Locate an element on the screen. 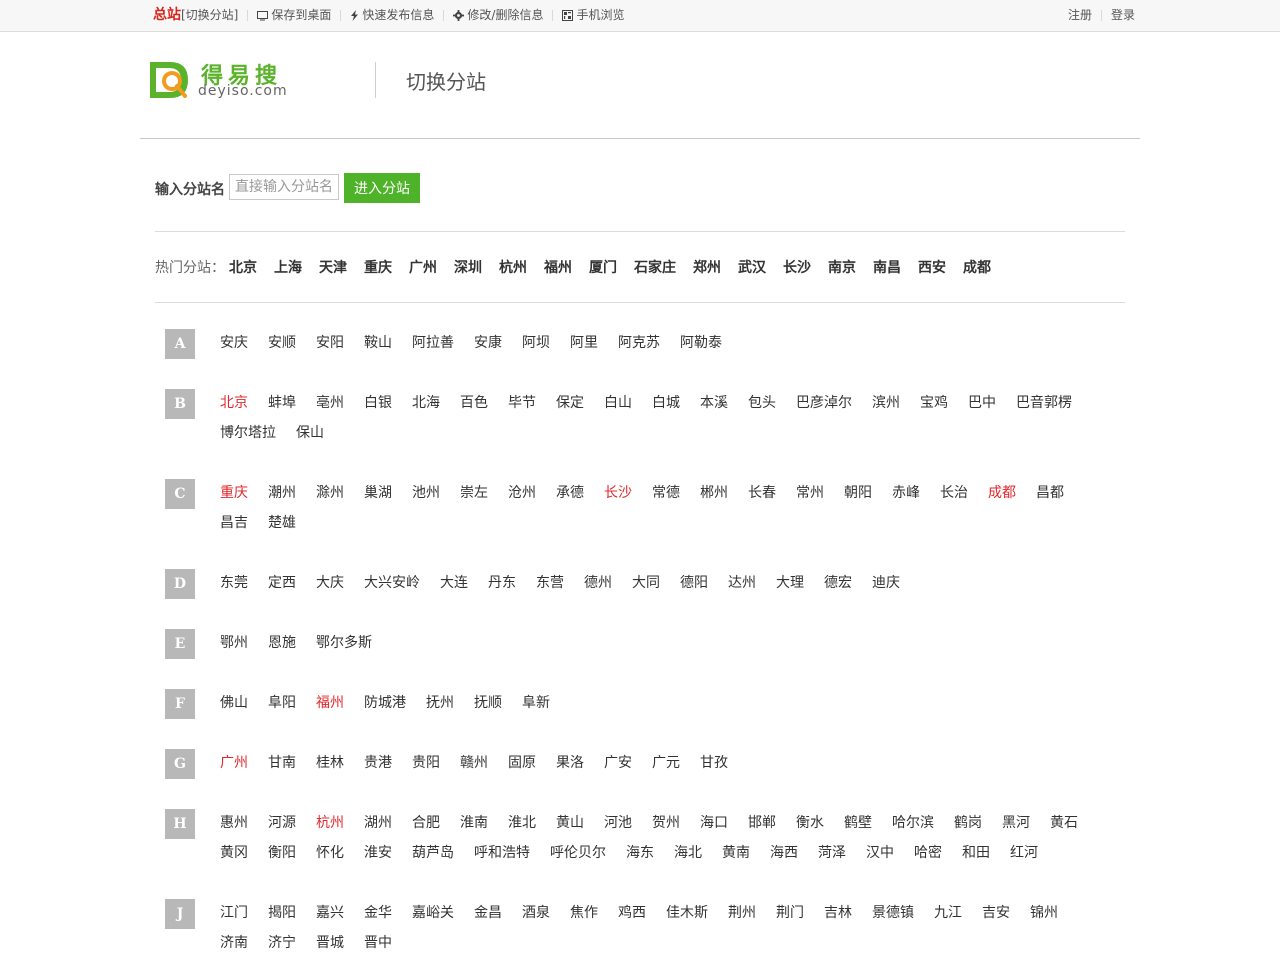 Image resolution: width=1280 pixels, height=960 pixels. city-link: 亳州 is located at coordinates (330, 403).